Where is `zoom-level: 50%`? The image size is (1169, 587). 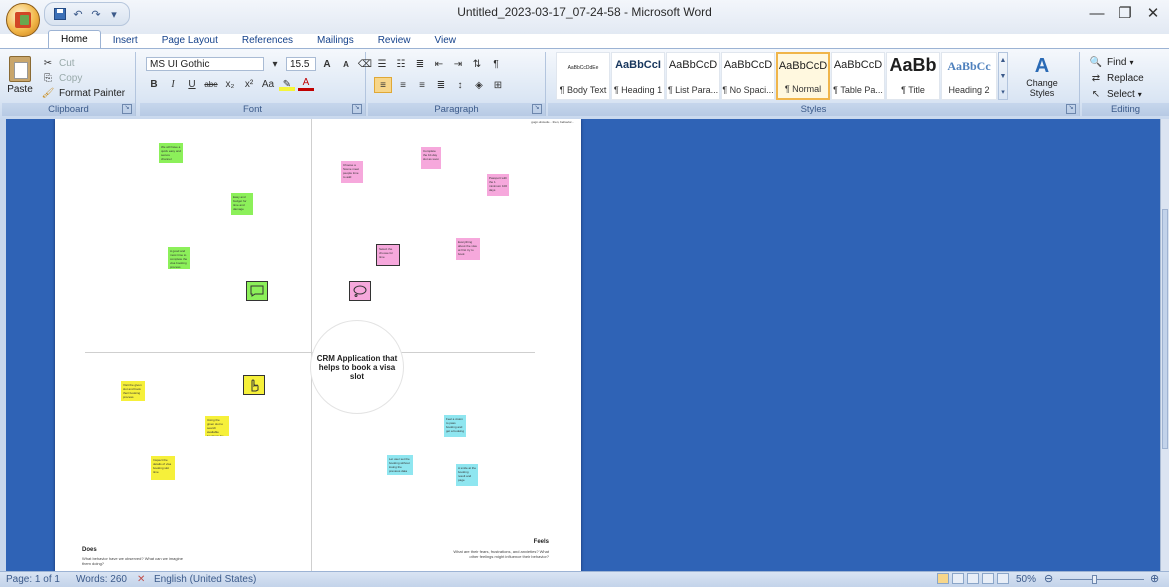 zoom-level: 50% is located at coordinates (1026, 579).